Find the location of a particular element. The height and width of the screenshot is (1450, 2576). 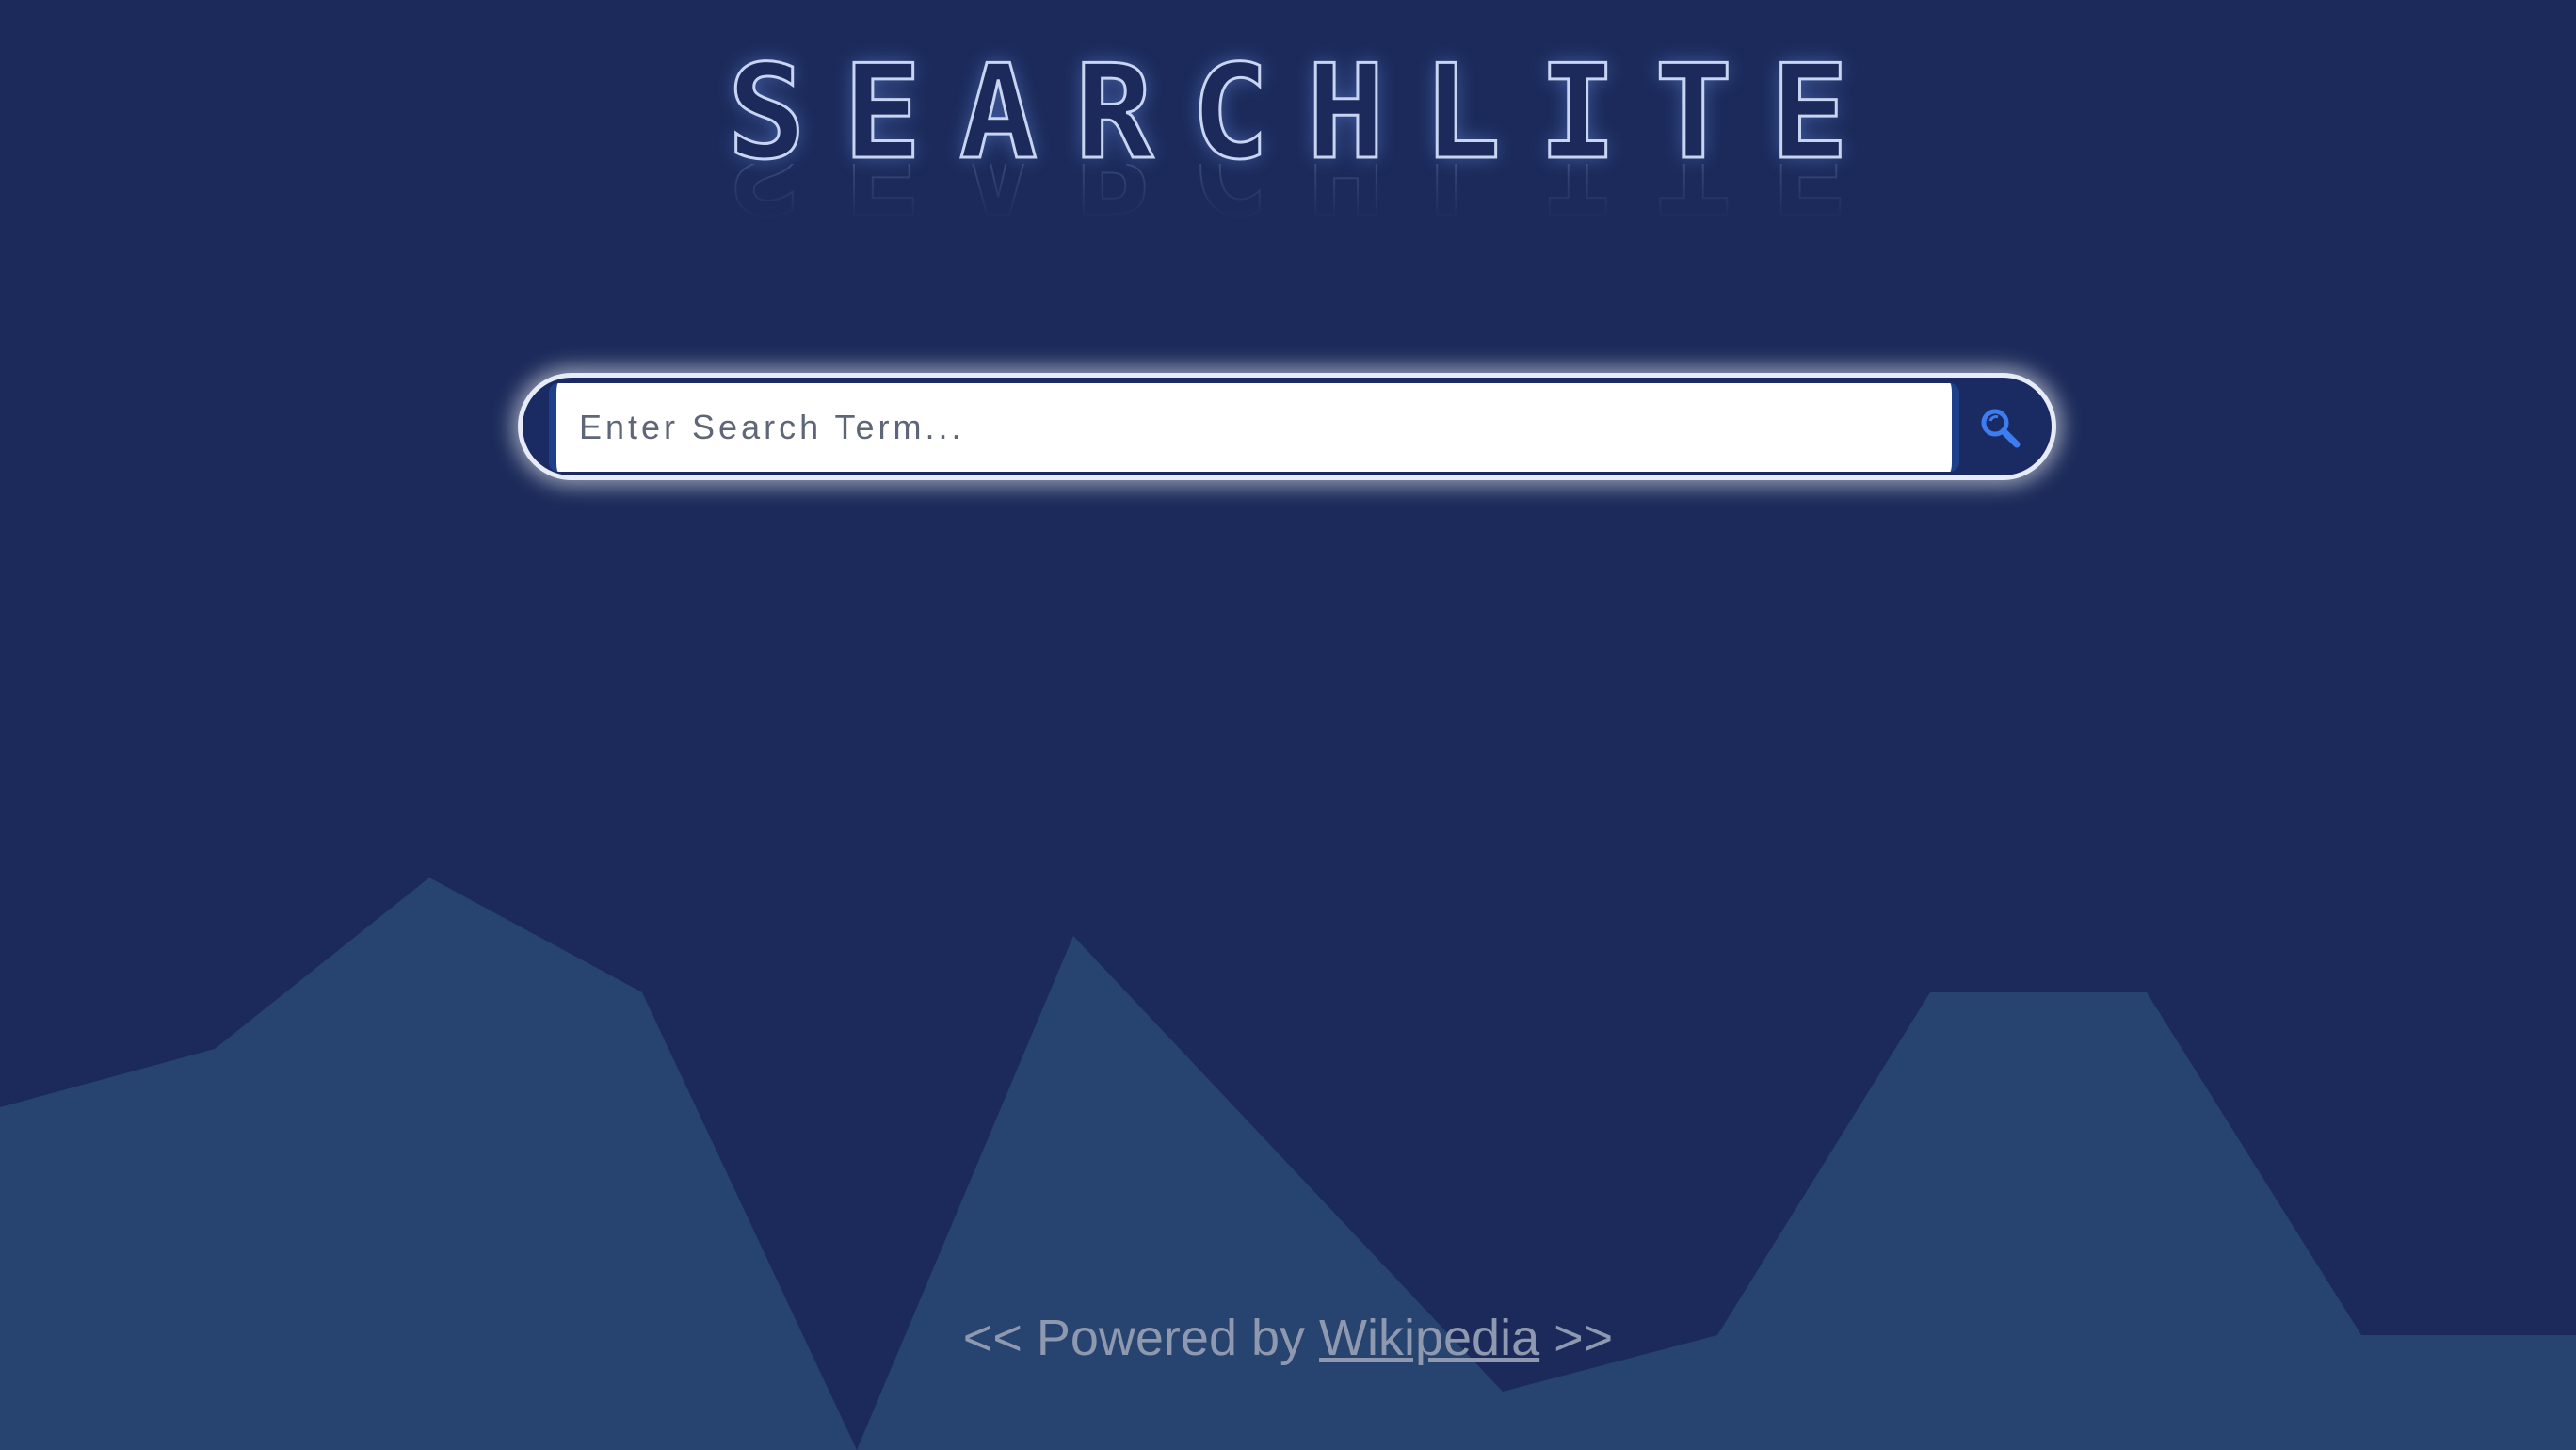

footer: << Powered by Wikipedia >> is located at coordinates (1288, 1338).